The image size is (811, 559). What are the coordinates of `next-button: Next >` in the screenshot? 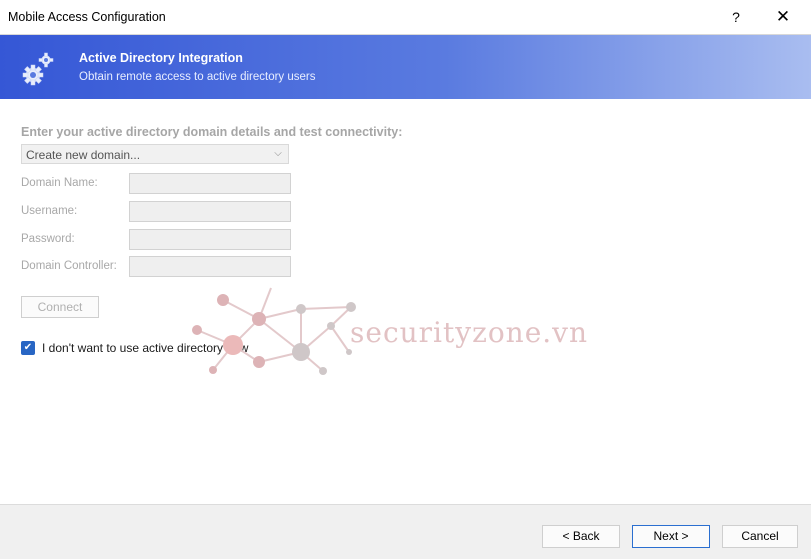 It's located at (671, 536).